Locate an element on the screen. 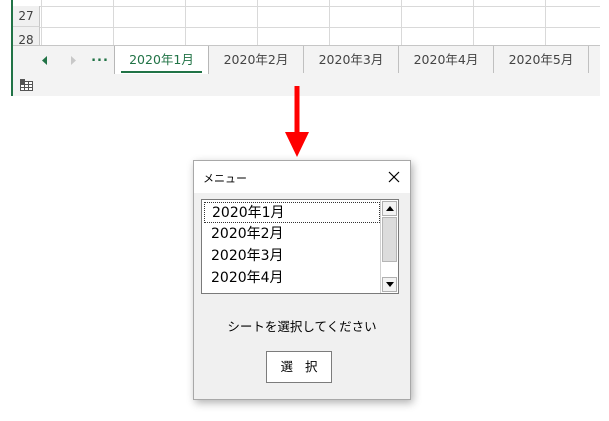  worksheet-grid-area: 27 28 is located at coordinates (306, 23).